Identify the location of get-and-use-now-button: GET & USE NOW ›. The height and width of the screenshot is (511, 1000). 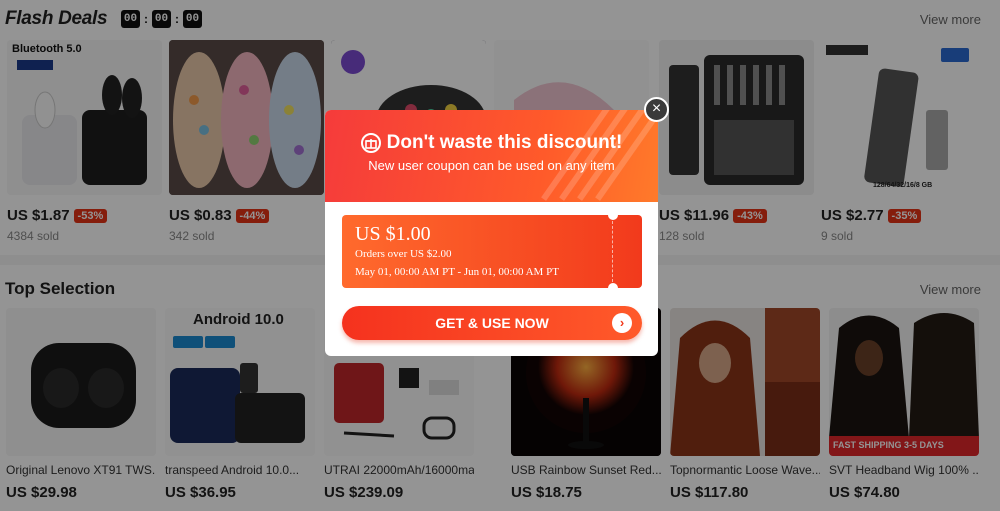
(492, 323).